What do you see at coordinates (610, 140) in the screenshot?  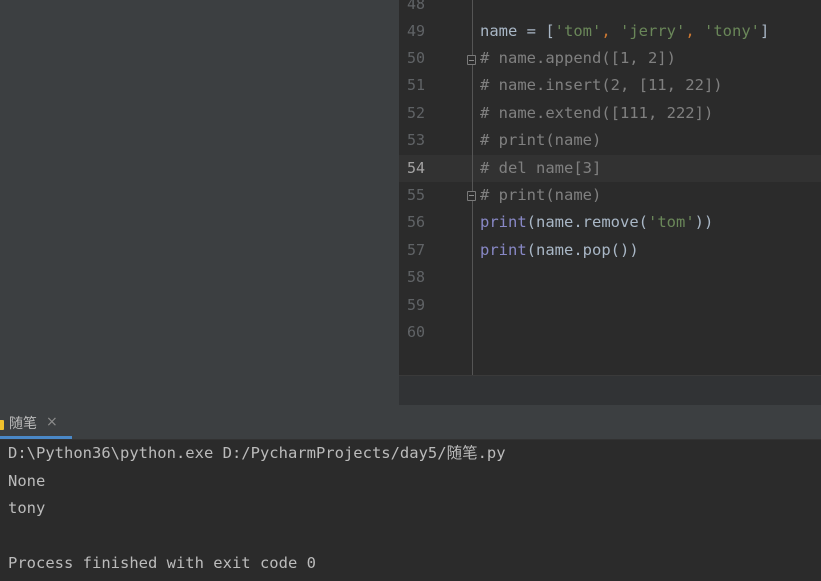 I see `editor-line: 53 # print(name)` at bounding box center [610, 140].